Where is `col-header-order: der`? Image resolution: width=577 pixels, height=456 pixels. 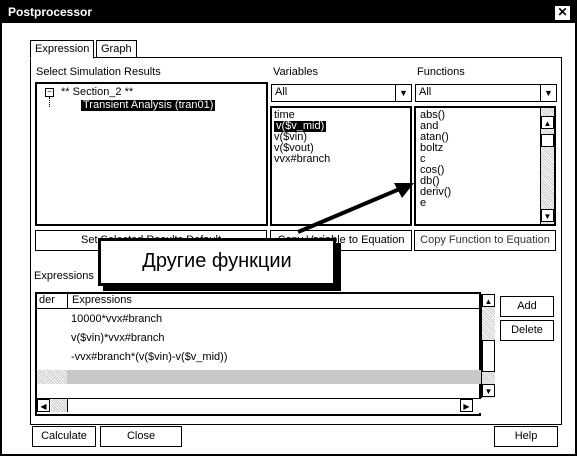
col-header-order: der is located at coordinates (52, 301).